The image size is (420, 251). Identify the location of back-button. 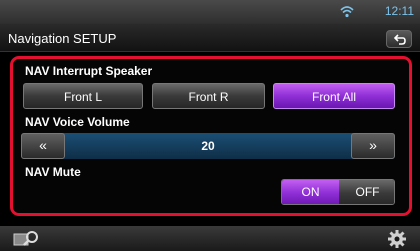
(399, 39).